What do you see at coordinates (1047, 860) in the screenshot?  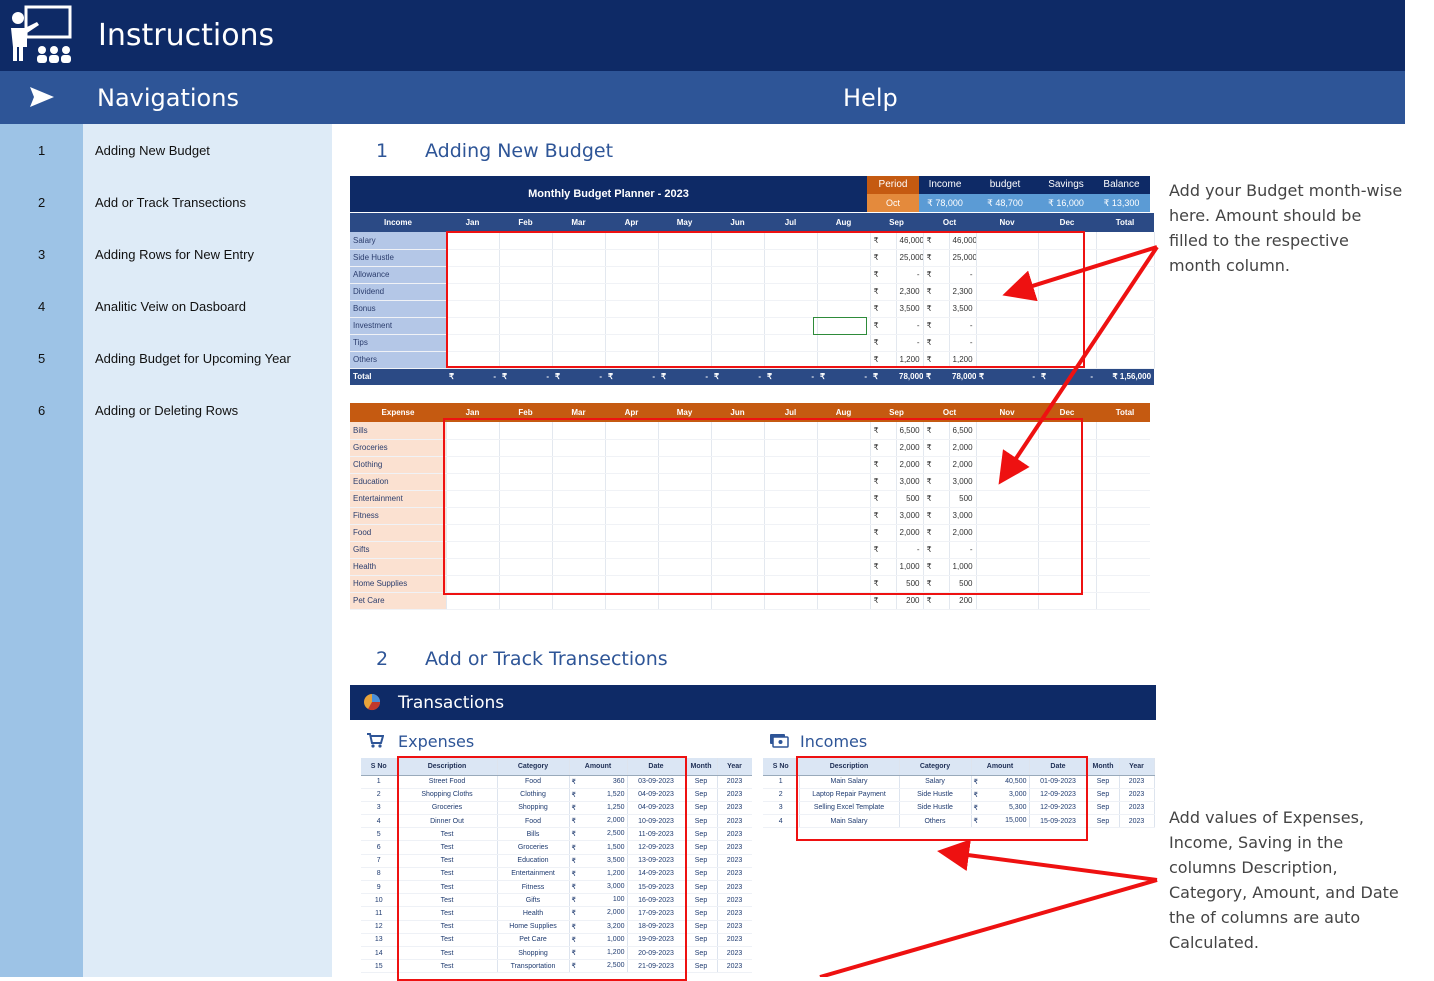 I see `arrow-to-incomes-tx` at bounding box center [1047, 860].